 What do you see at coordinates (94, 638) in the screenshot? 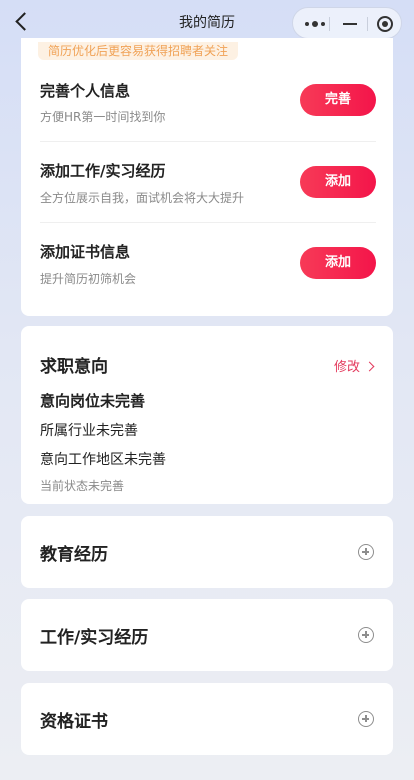
I see `section-title-work-experience: 工作/实习经历` at bounding box center [94, 638].